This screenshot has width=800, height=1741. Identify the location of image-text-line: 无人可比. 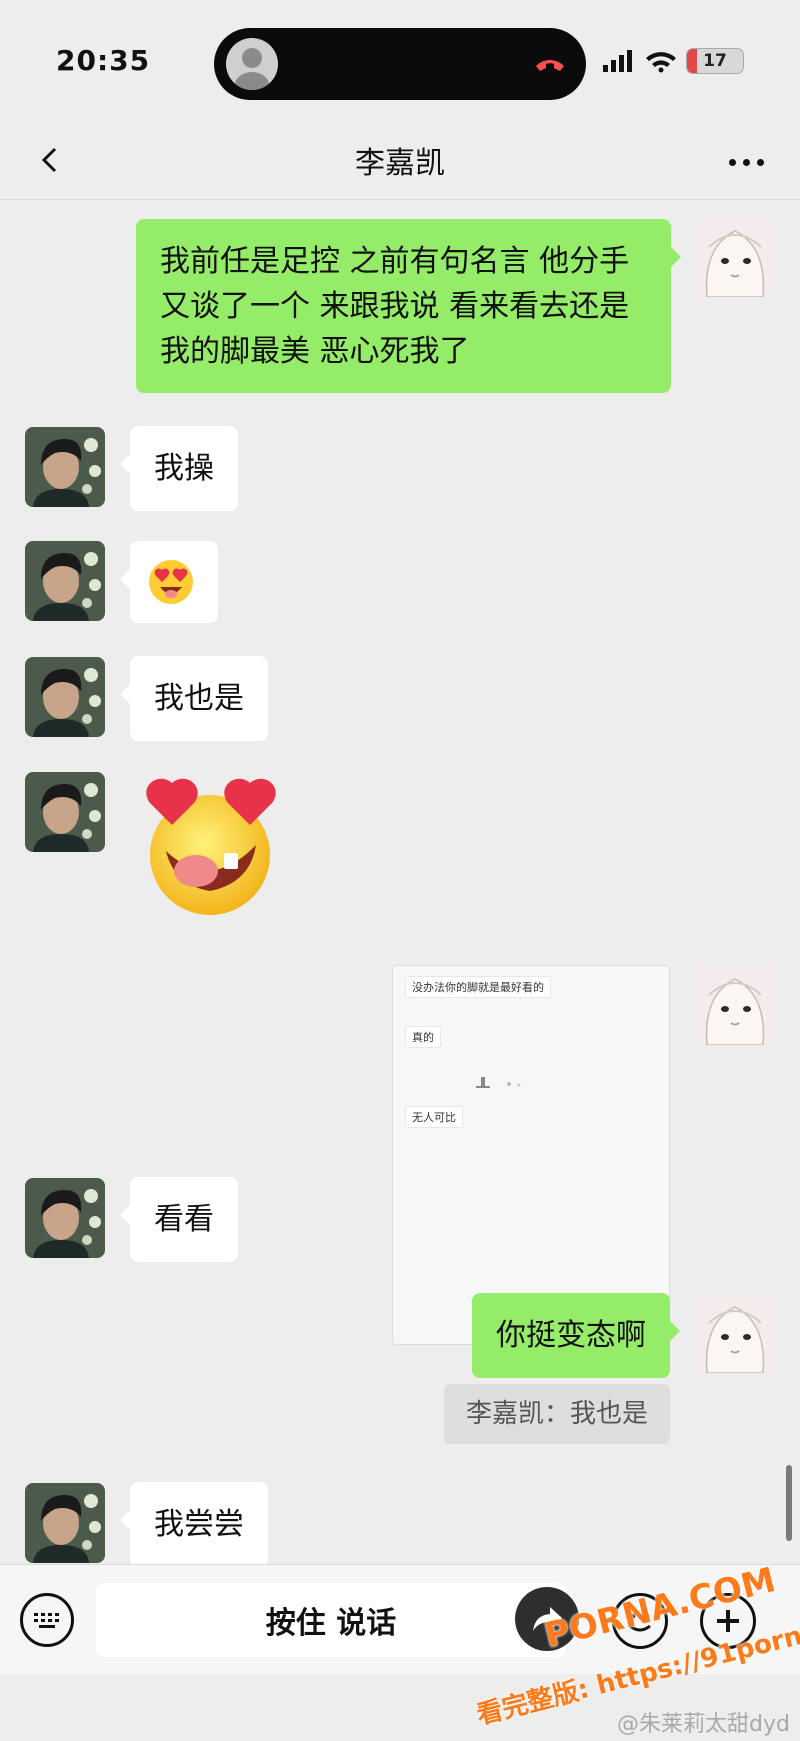
(434, 1117).